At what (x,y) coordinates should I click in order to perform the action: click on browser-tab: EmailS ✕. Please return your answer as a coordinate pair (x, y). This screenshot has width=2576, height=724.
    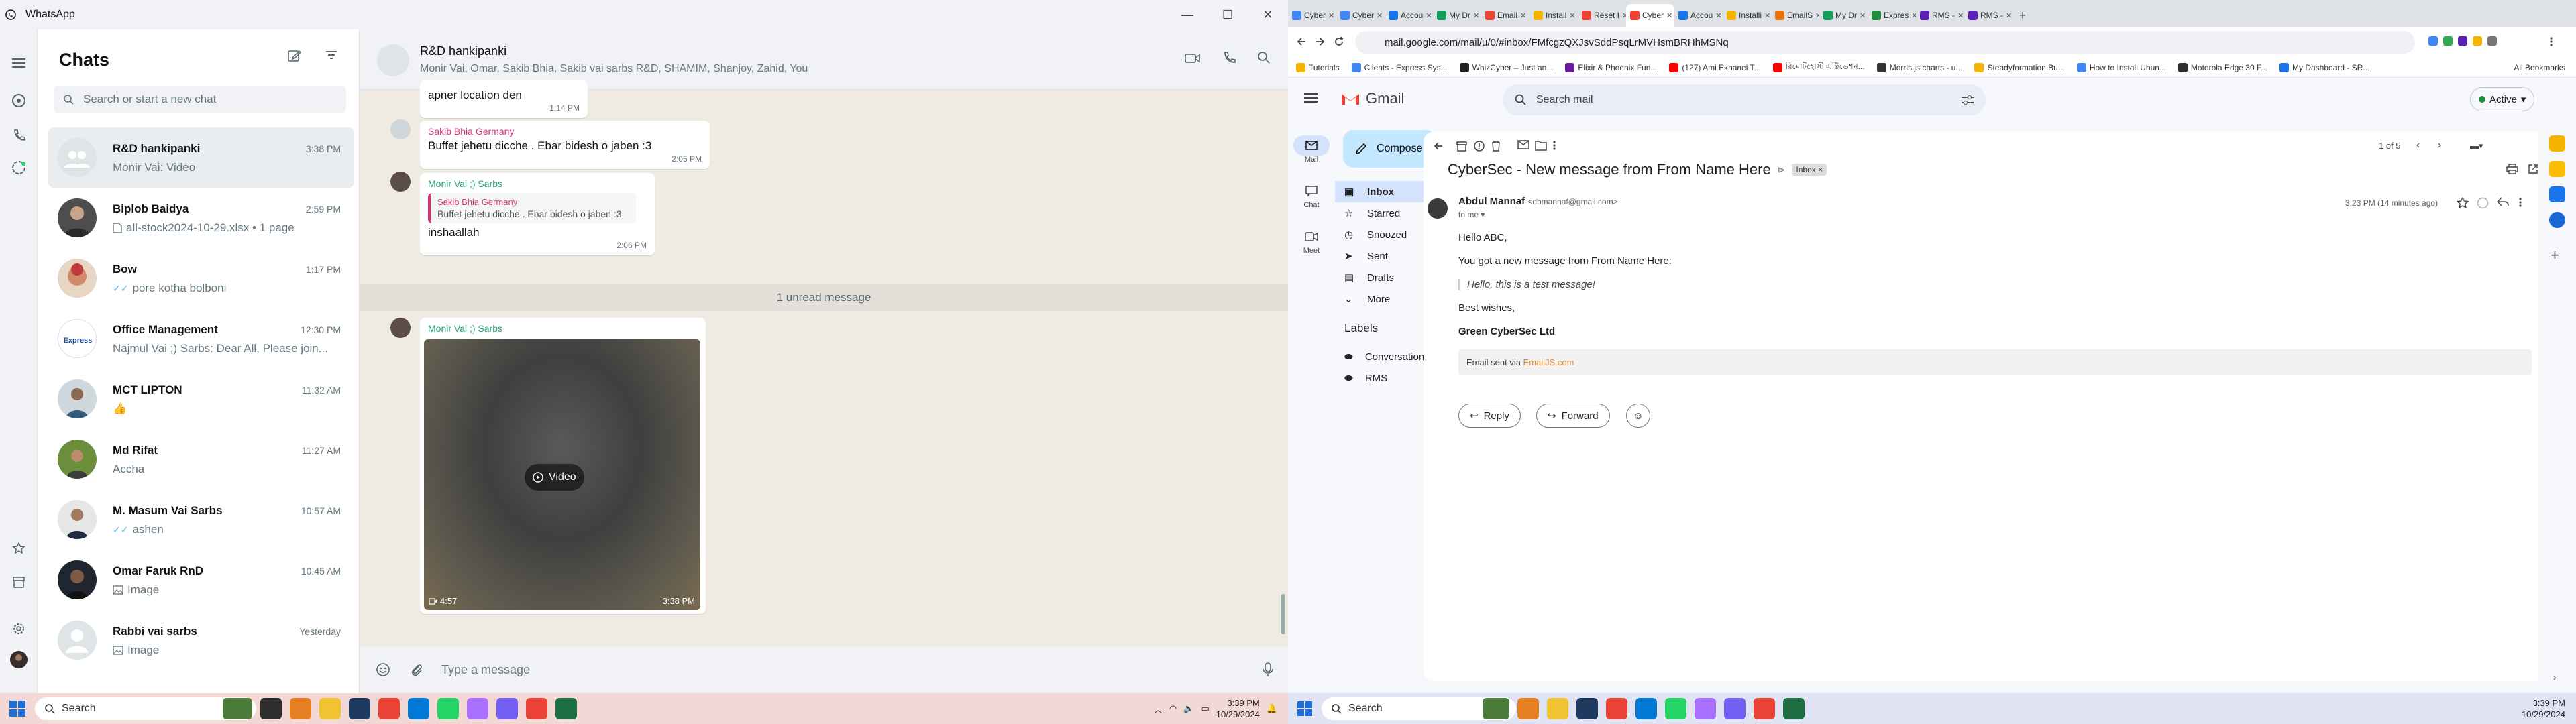
    Looking at the image, I should click on (1795, 15).